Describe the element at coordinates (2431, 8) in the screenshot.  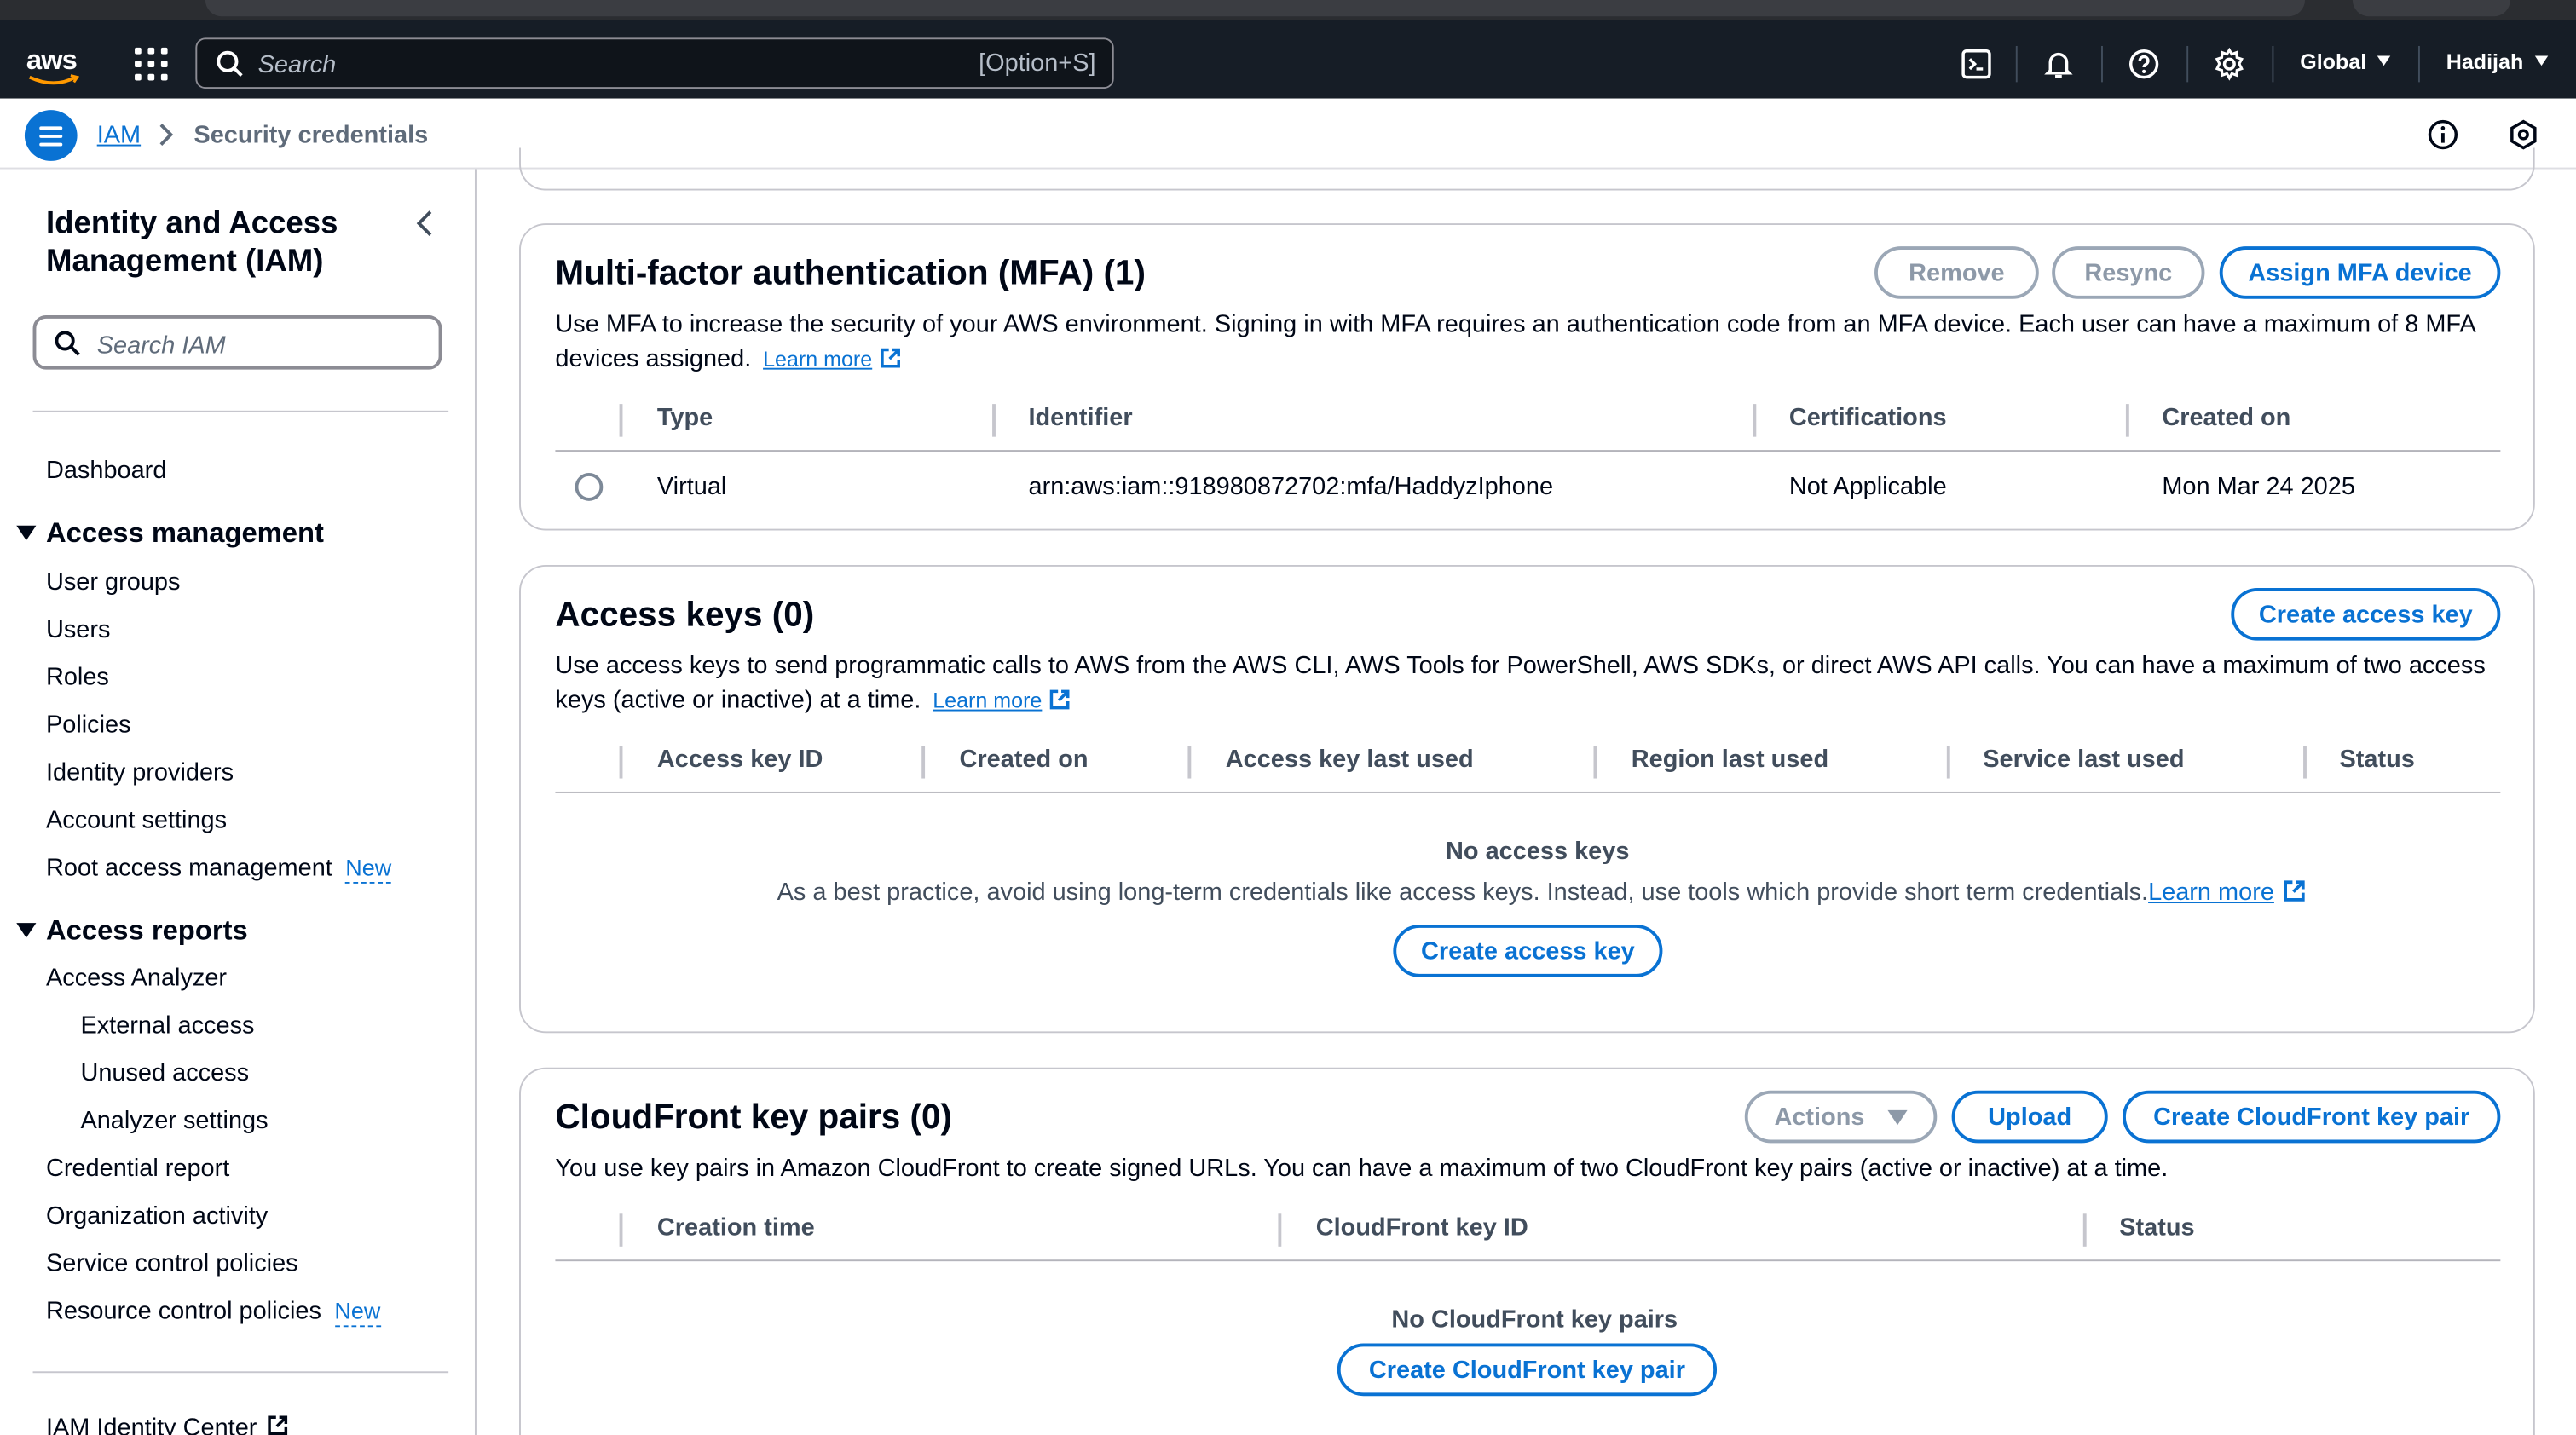
I see `browser-controls` at that location.